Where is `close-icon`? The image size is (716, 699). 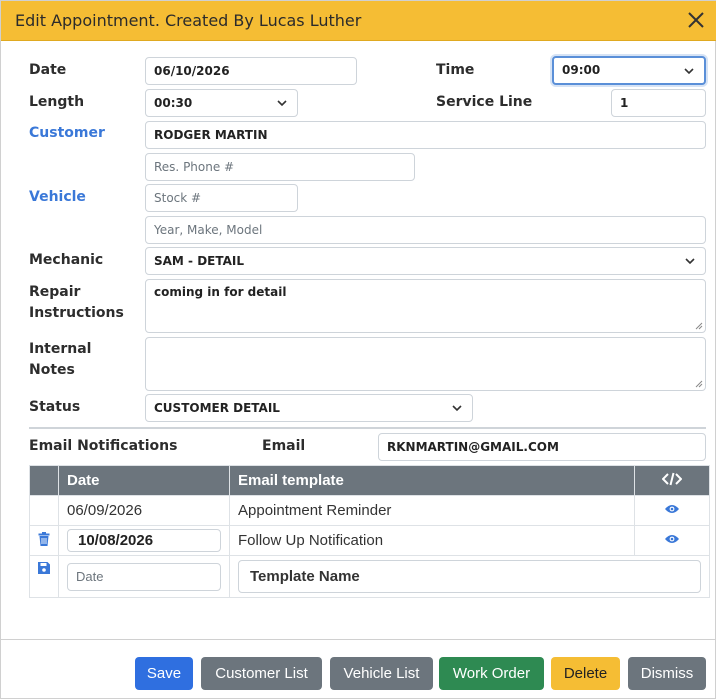 close-icon is located at coordinates (696, 20).